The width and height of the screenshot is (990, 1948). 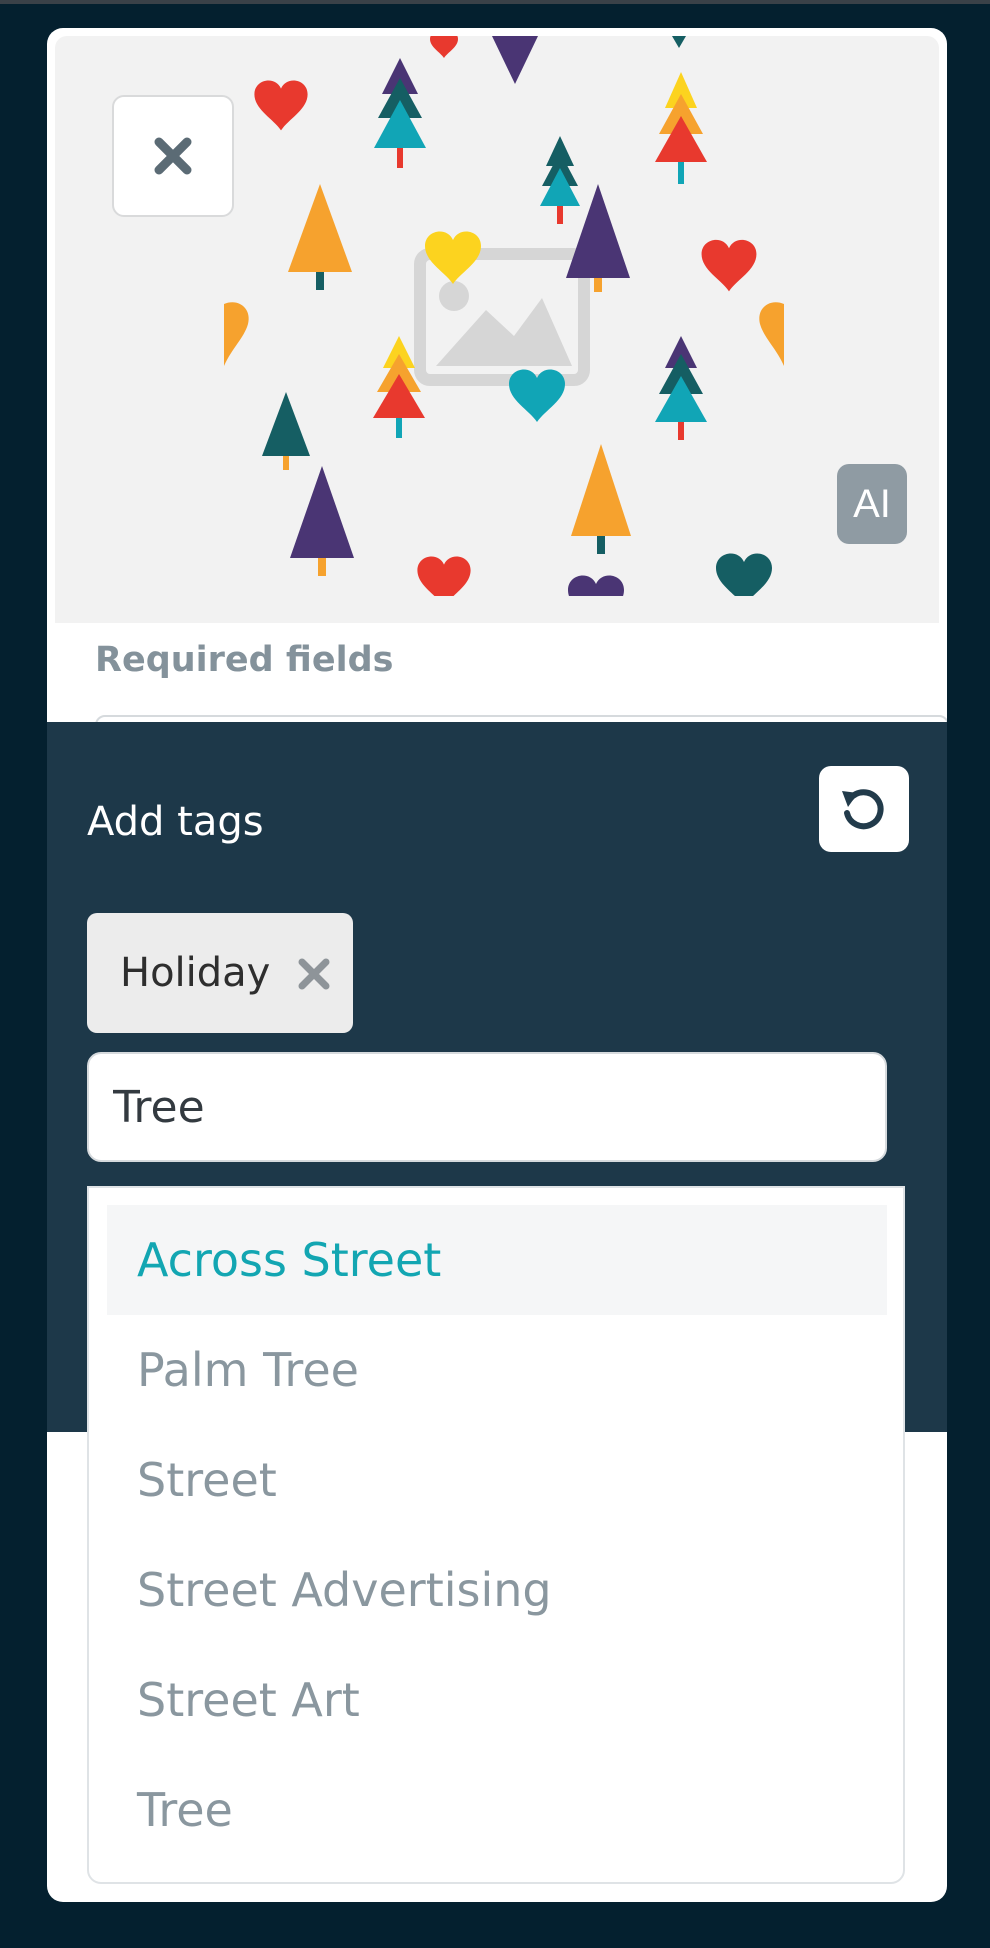 I want to click on close-icon, so click(x=173, y=156).